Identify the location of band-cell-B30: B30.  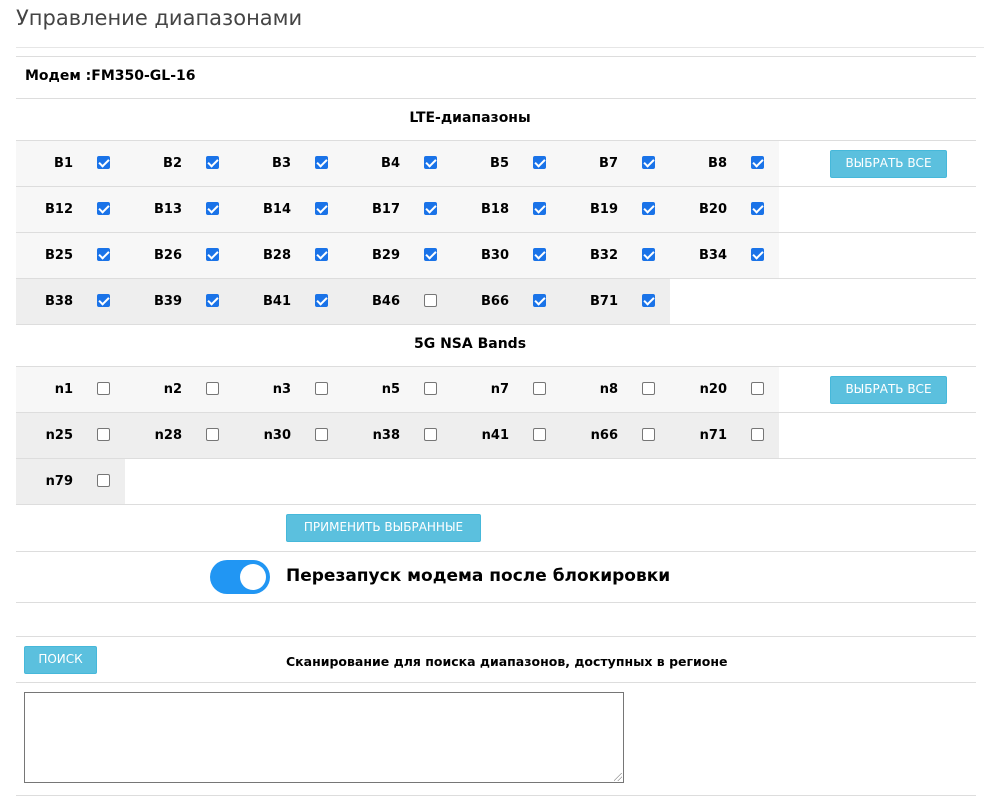
(506, 255).